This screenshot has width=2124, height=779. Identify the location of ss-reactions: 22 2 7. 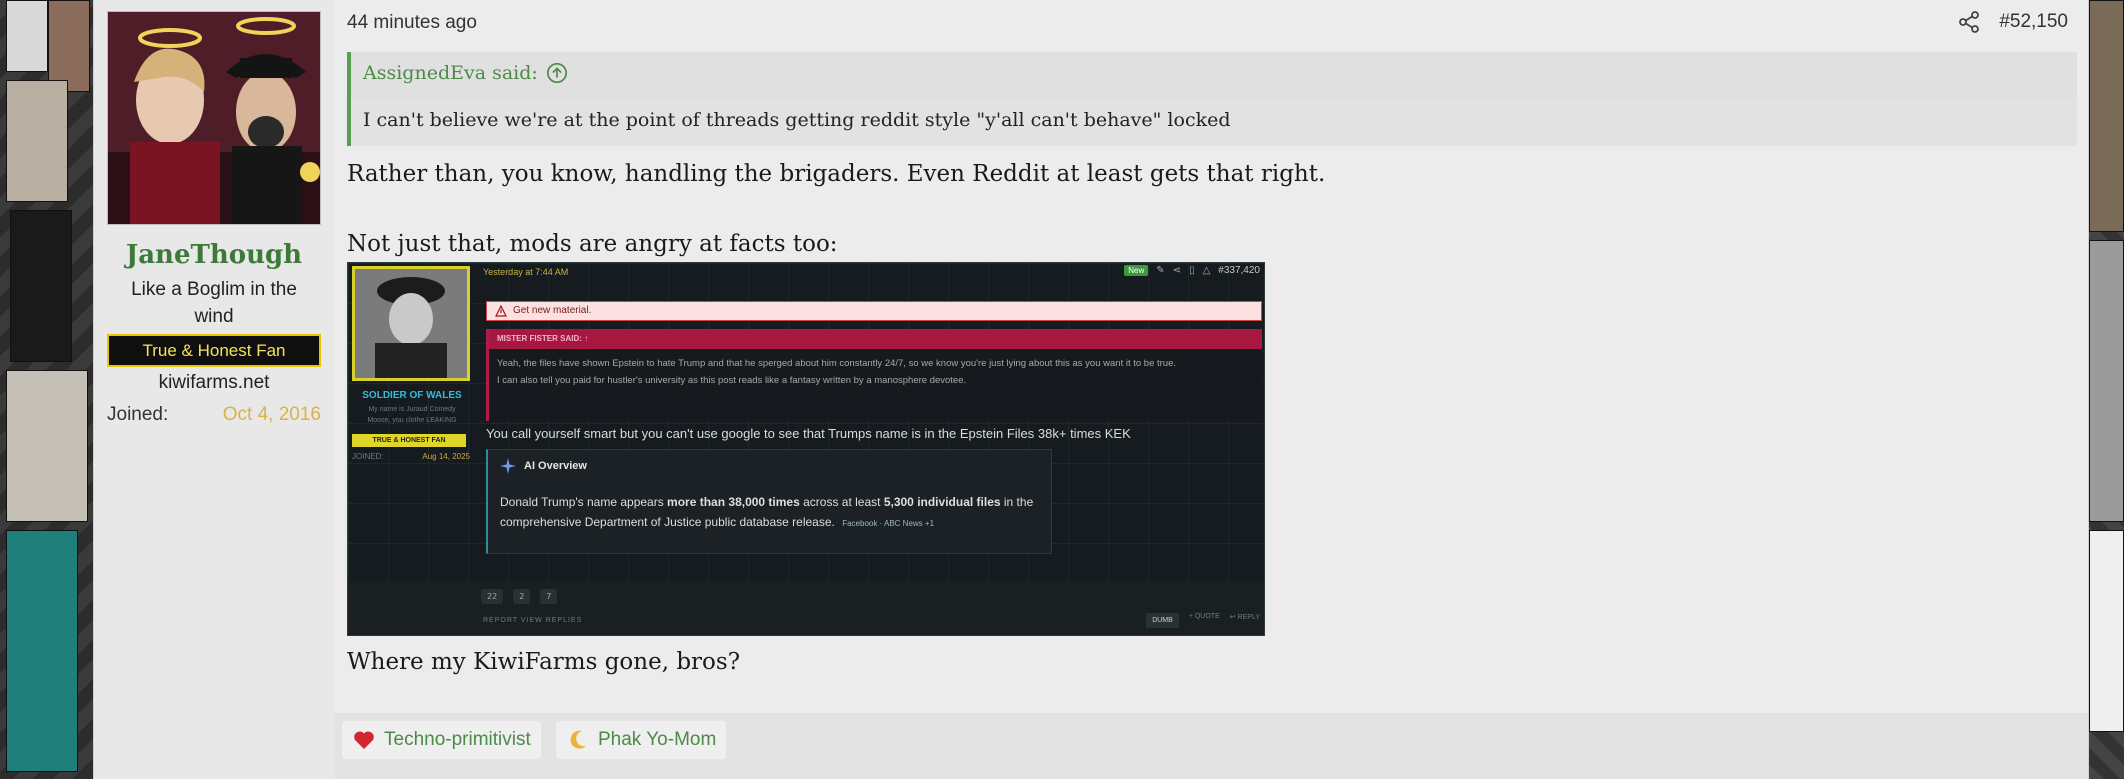
(519, 596).